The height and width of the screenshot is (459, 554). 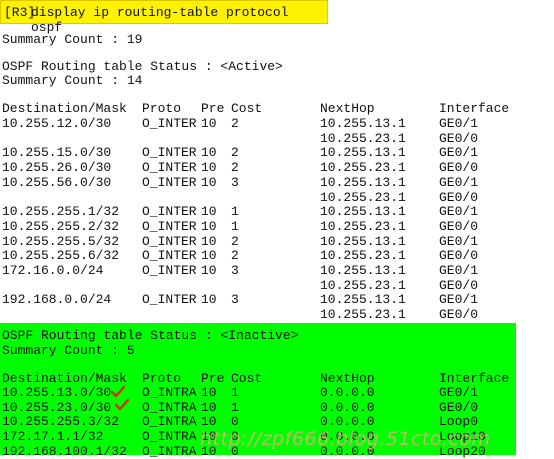 What do you see at coordinates (179, 20) in the screenshot?
I see `command-text: display ip routing-table protocol ospf` at bounding box center [179, 20].